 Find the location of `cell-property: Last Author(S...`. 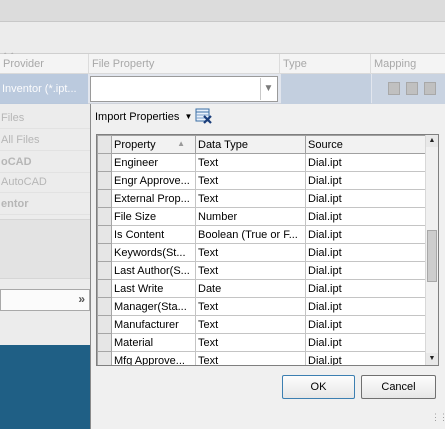

cell-property: Last Author(S... is located at coordinates (153, 270).